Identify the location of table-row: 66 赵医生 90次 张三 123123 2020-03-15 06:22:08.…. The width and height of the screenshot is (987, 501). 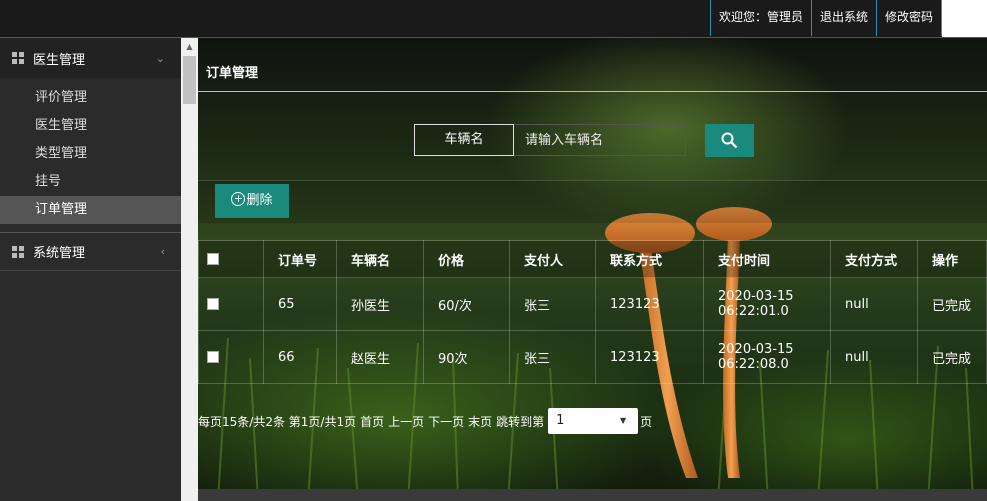
(592, 357).